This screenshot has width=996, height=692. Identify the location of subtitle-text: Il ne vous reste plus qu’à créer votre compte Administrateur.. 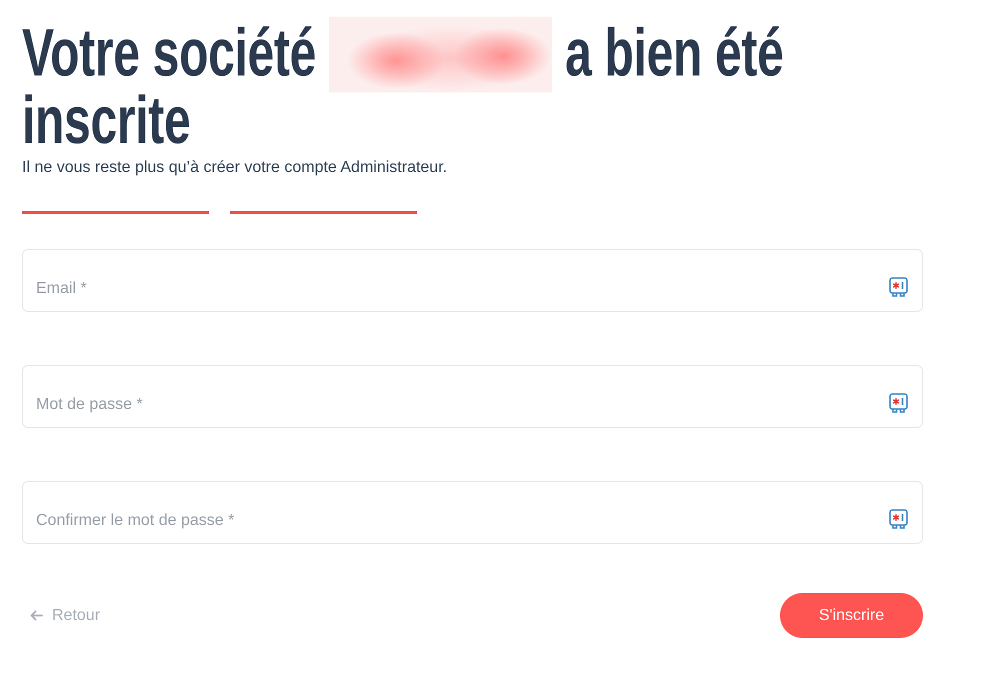
(235, 168).